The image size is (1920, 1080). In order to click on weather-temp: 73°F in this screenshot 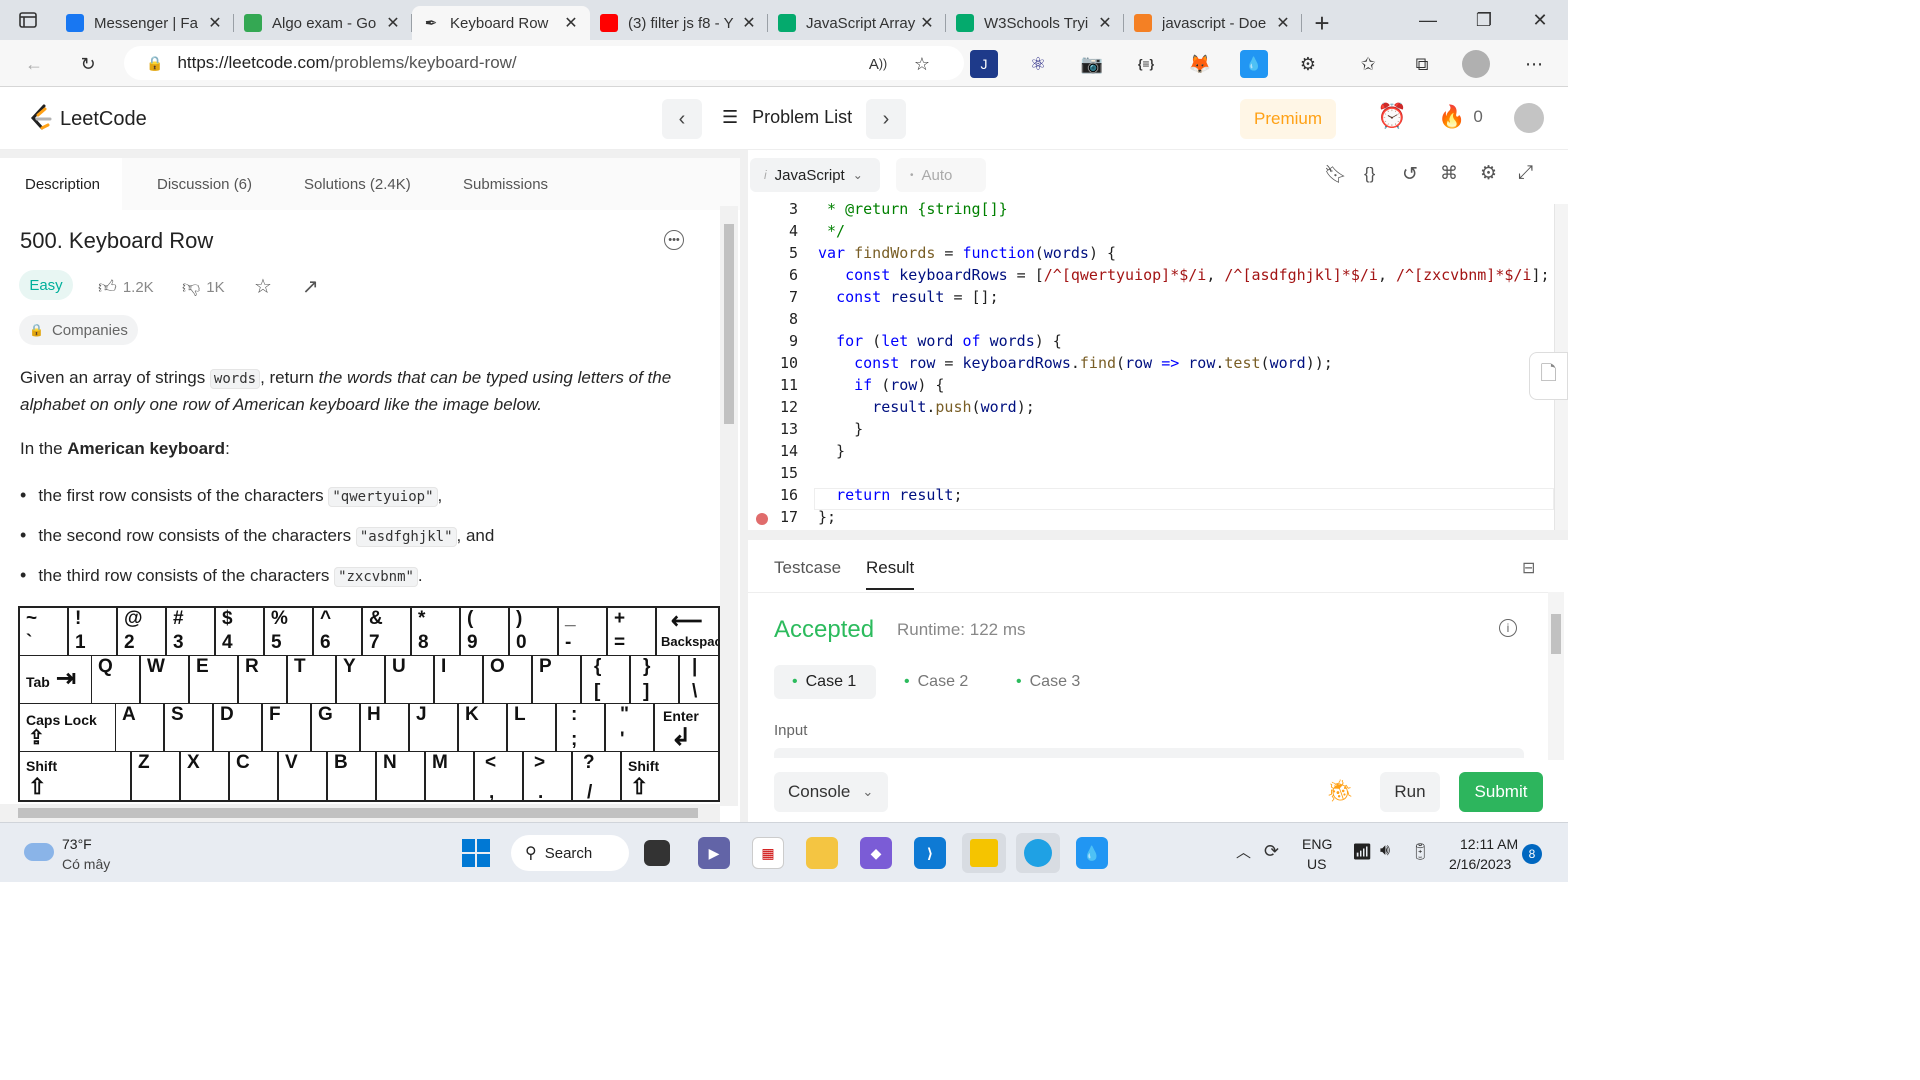, I will do `click(77, 844)`.